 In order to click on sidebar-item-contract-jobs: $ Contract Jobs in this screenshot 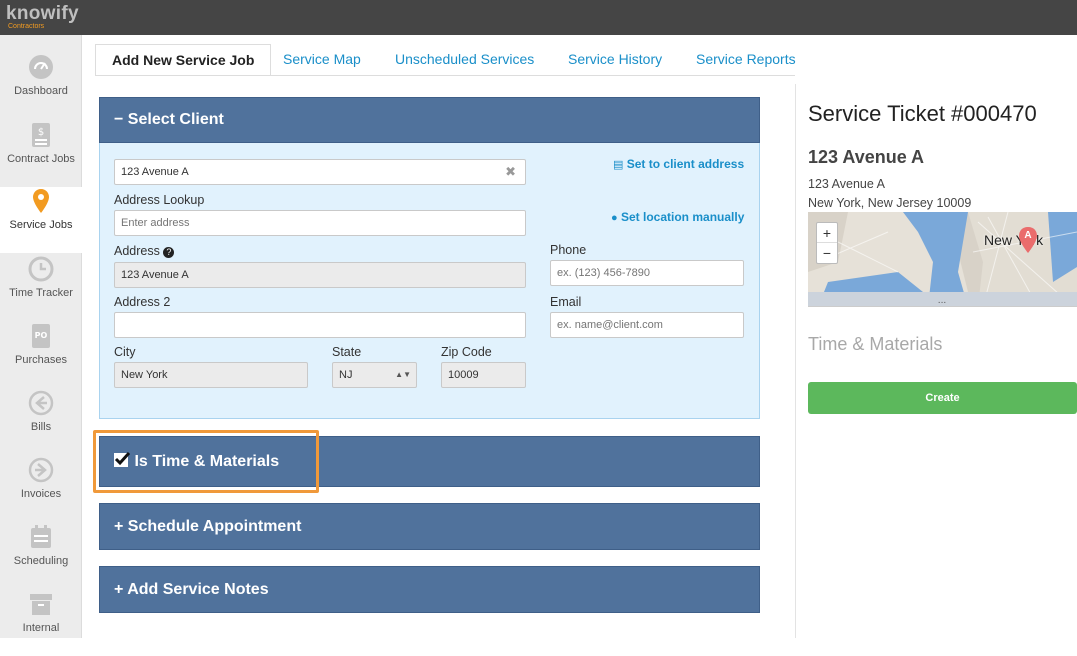, I will do `click(41, 154)`.